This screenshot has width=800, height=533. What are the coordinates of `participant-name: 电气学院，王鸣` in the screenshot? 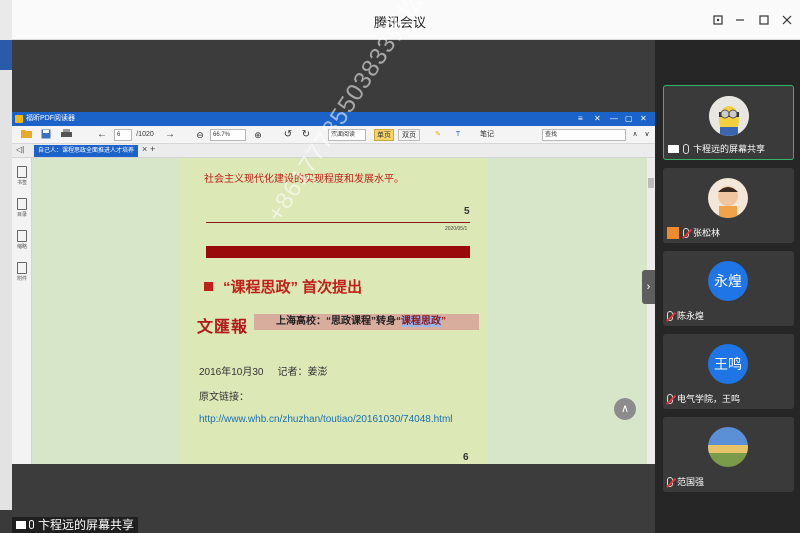 It's located at (703, 399).